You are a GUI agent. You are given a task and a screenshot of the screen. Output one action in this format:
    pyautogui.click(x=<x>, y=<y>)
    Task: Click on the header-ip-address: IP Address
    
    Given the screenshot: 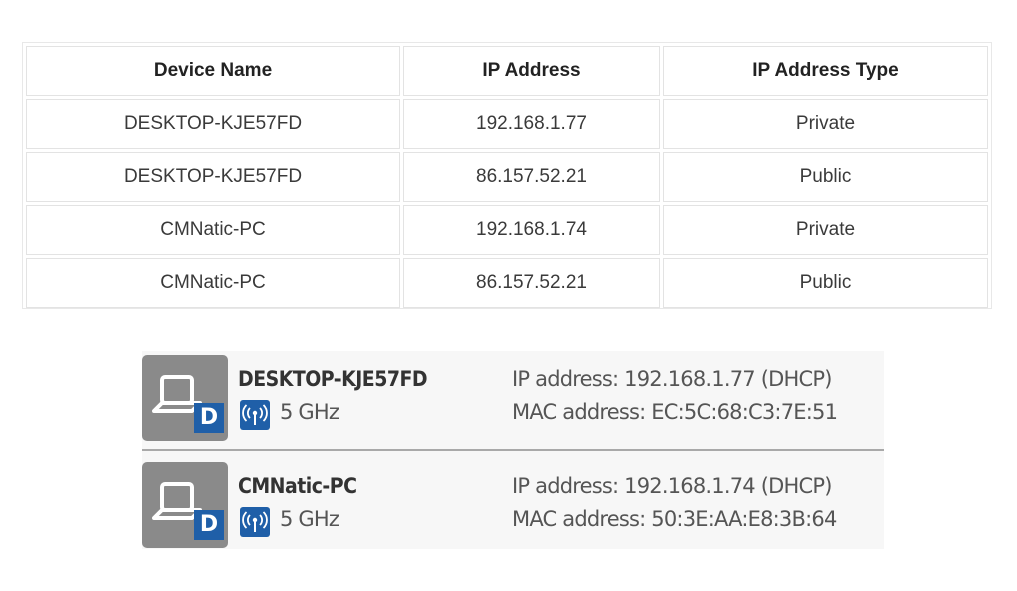 What is the action you would take?
    pyautogui.click(x=531, y=71)
    